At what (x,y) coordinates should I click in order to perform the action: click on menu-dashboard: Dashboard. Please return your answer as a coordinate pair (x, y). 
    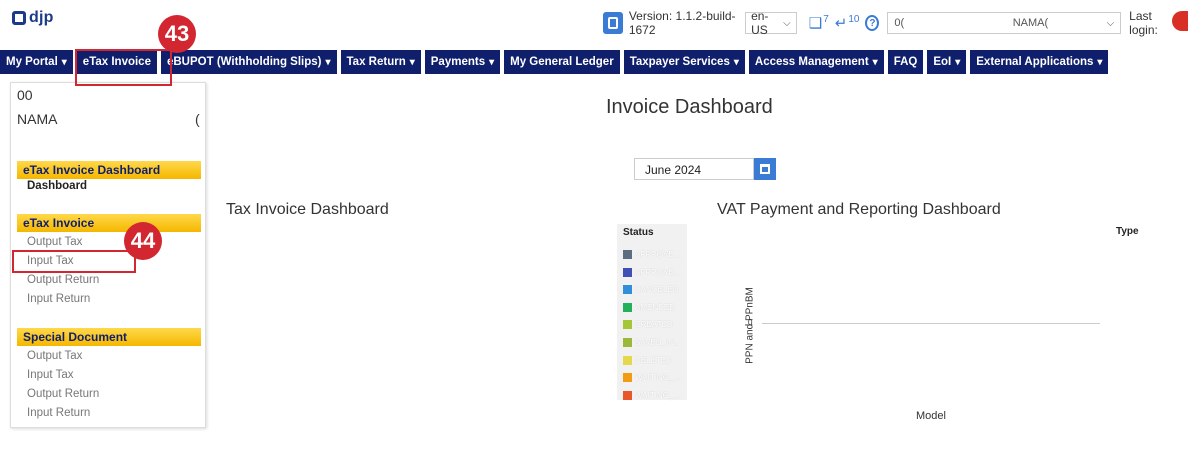
    Looking at the image, I should click on (57, 186).